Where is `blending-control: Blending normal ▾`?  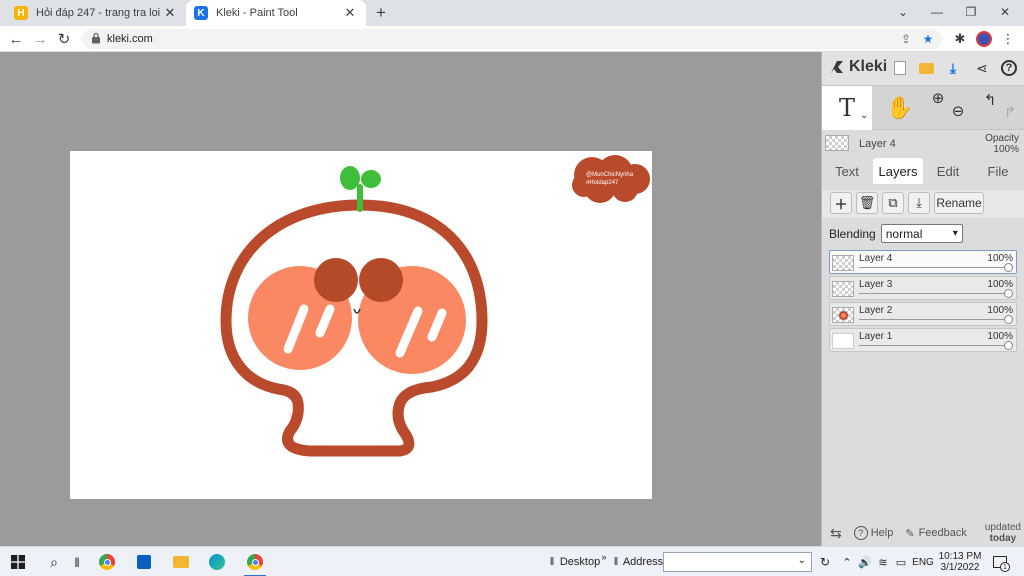 blending-control: Blending normal ▾ is located at coordinates (896, 233).